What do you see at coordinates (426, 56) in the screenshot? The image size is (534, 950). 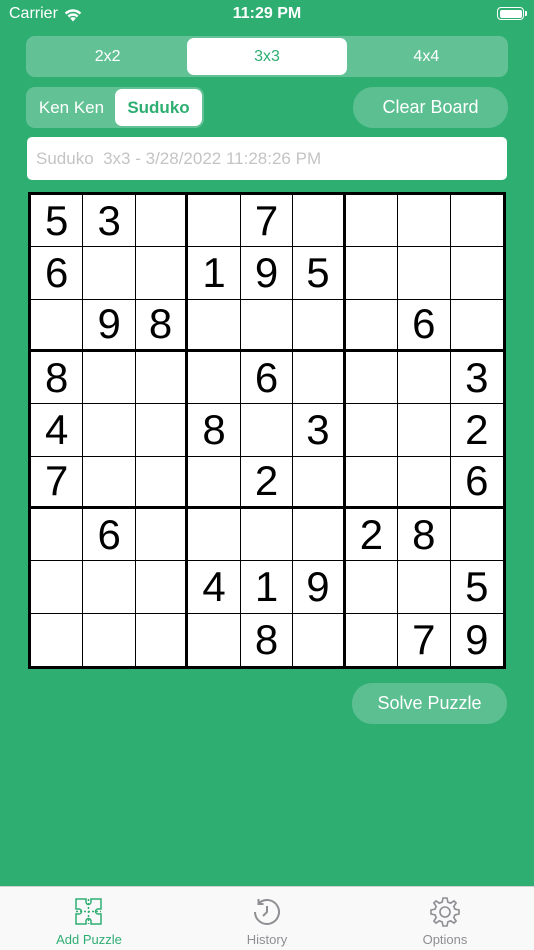 I see `size-option-4x4: 4x4` at bounding box center [426, 56].